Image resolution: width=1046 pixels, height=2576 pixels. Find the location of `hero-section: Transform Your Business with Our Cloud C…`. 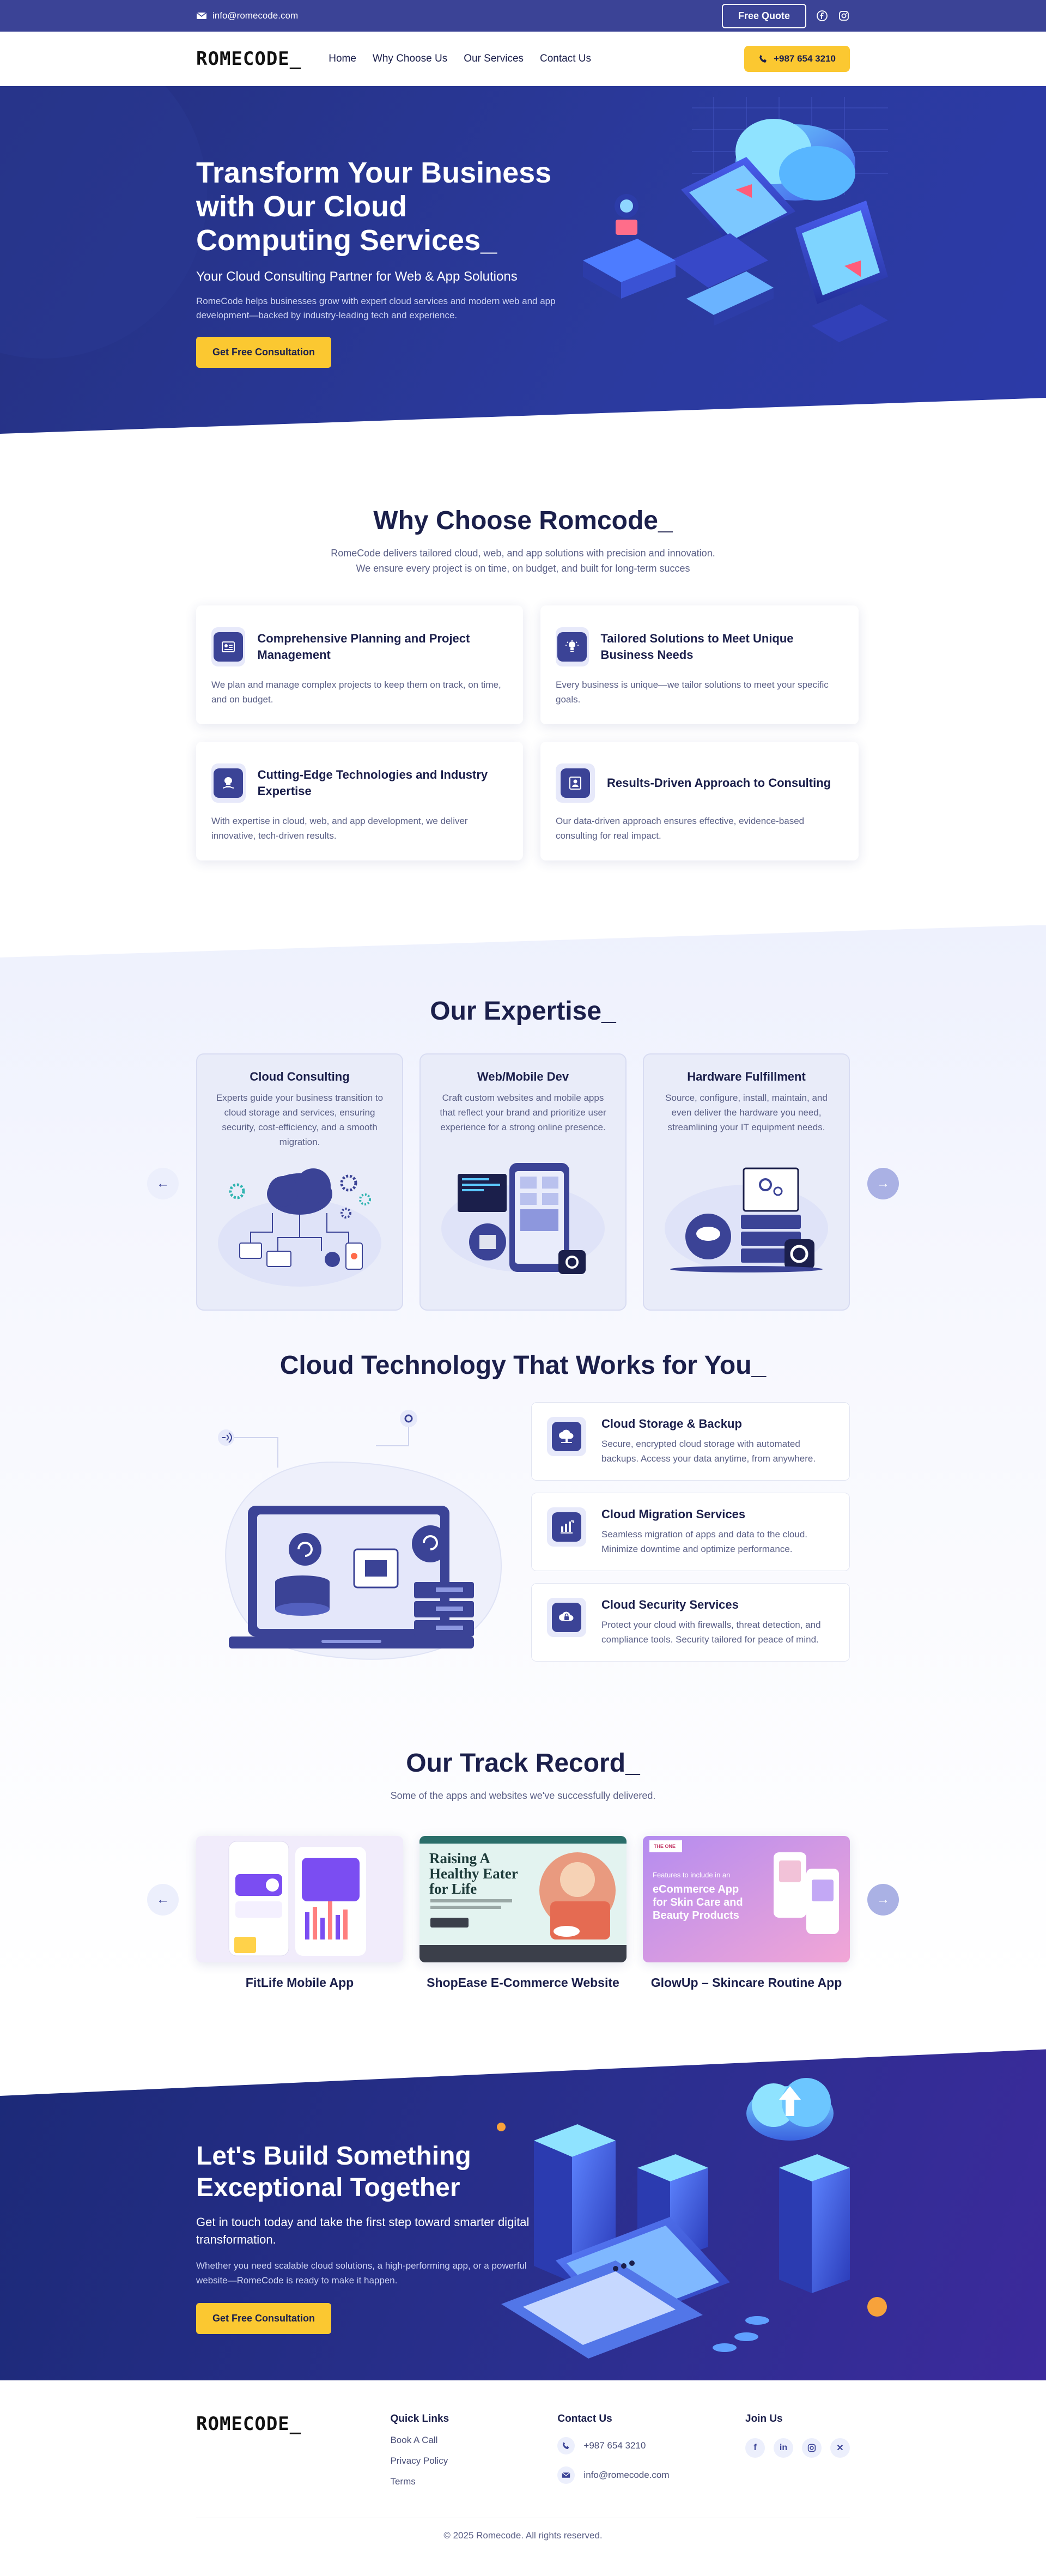

hero-section: Transform Your Business with Our Cloud C… is located at coordinates (523, 272).